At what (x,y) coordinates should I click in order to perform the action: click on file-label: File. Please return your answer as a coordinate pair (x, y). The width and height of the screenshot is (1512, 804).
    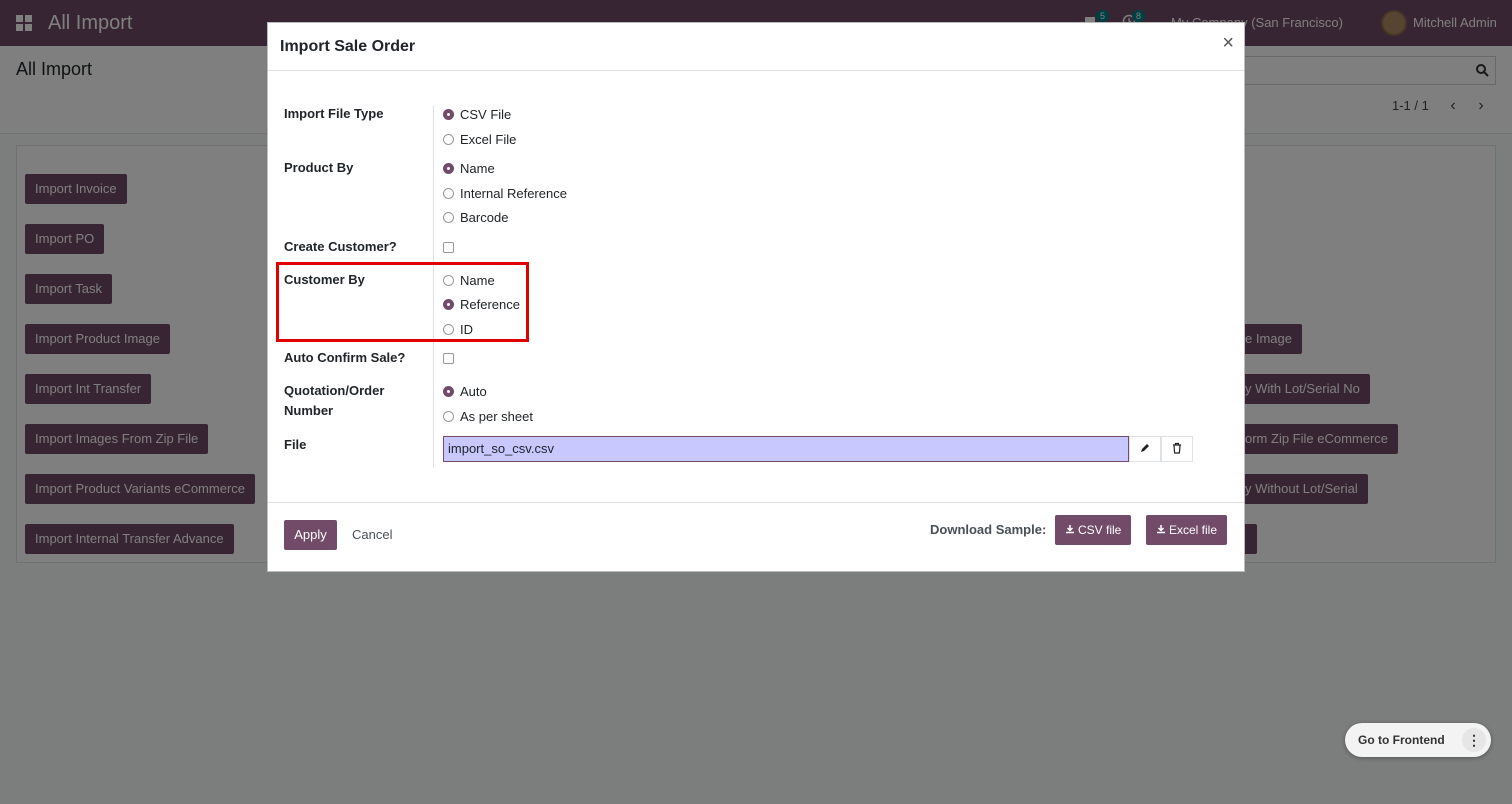
    Looking at the image, I should click on (295, 444).